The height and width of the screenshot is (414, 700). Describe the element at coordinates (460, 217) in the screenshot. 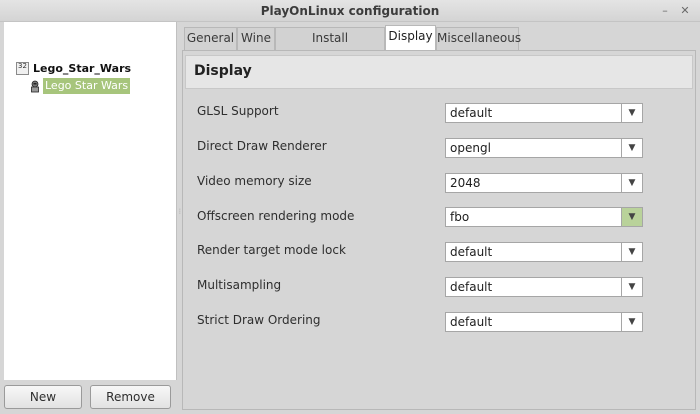

I see `select-value: fbo` at that location.